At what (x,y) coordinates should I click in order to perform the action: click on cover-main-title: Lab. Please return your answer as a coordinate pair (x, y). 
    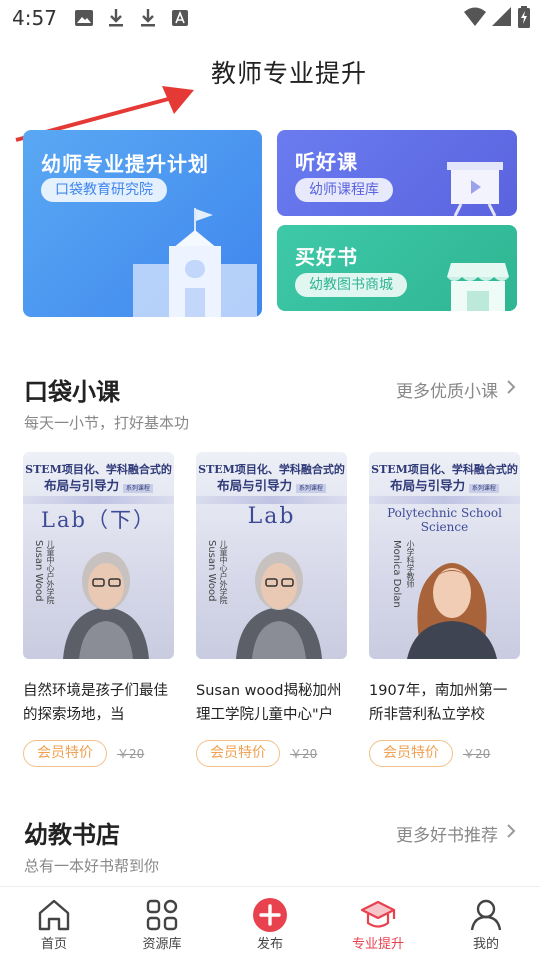
    Looking at the image, I should click on (271, 516).